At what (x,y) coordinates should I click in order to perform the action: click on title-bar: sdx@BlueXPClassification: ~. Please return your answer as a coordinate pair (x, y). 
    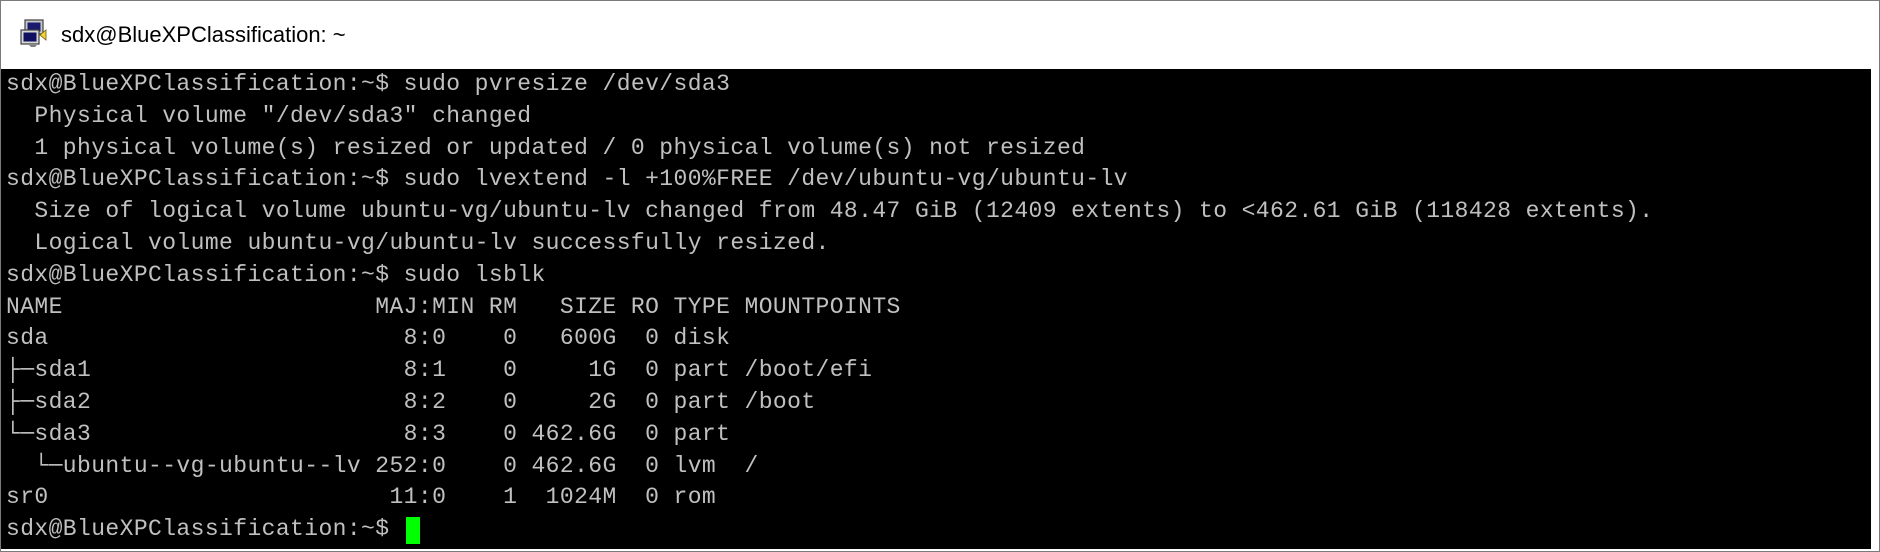
    Looking at the image, I should click on (940, 35).